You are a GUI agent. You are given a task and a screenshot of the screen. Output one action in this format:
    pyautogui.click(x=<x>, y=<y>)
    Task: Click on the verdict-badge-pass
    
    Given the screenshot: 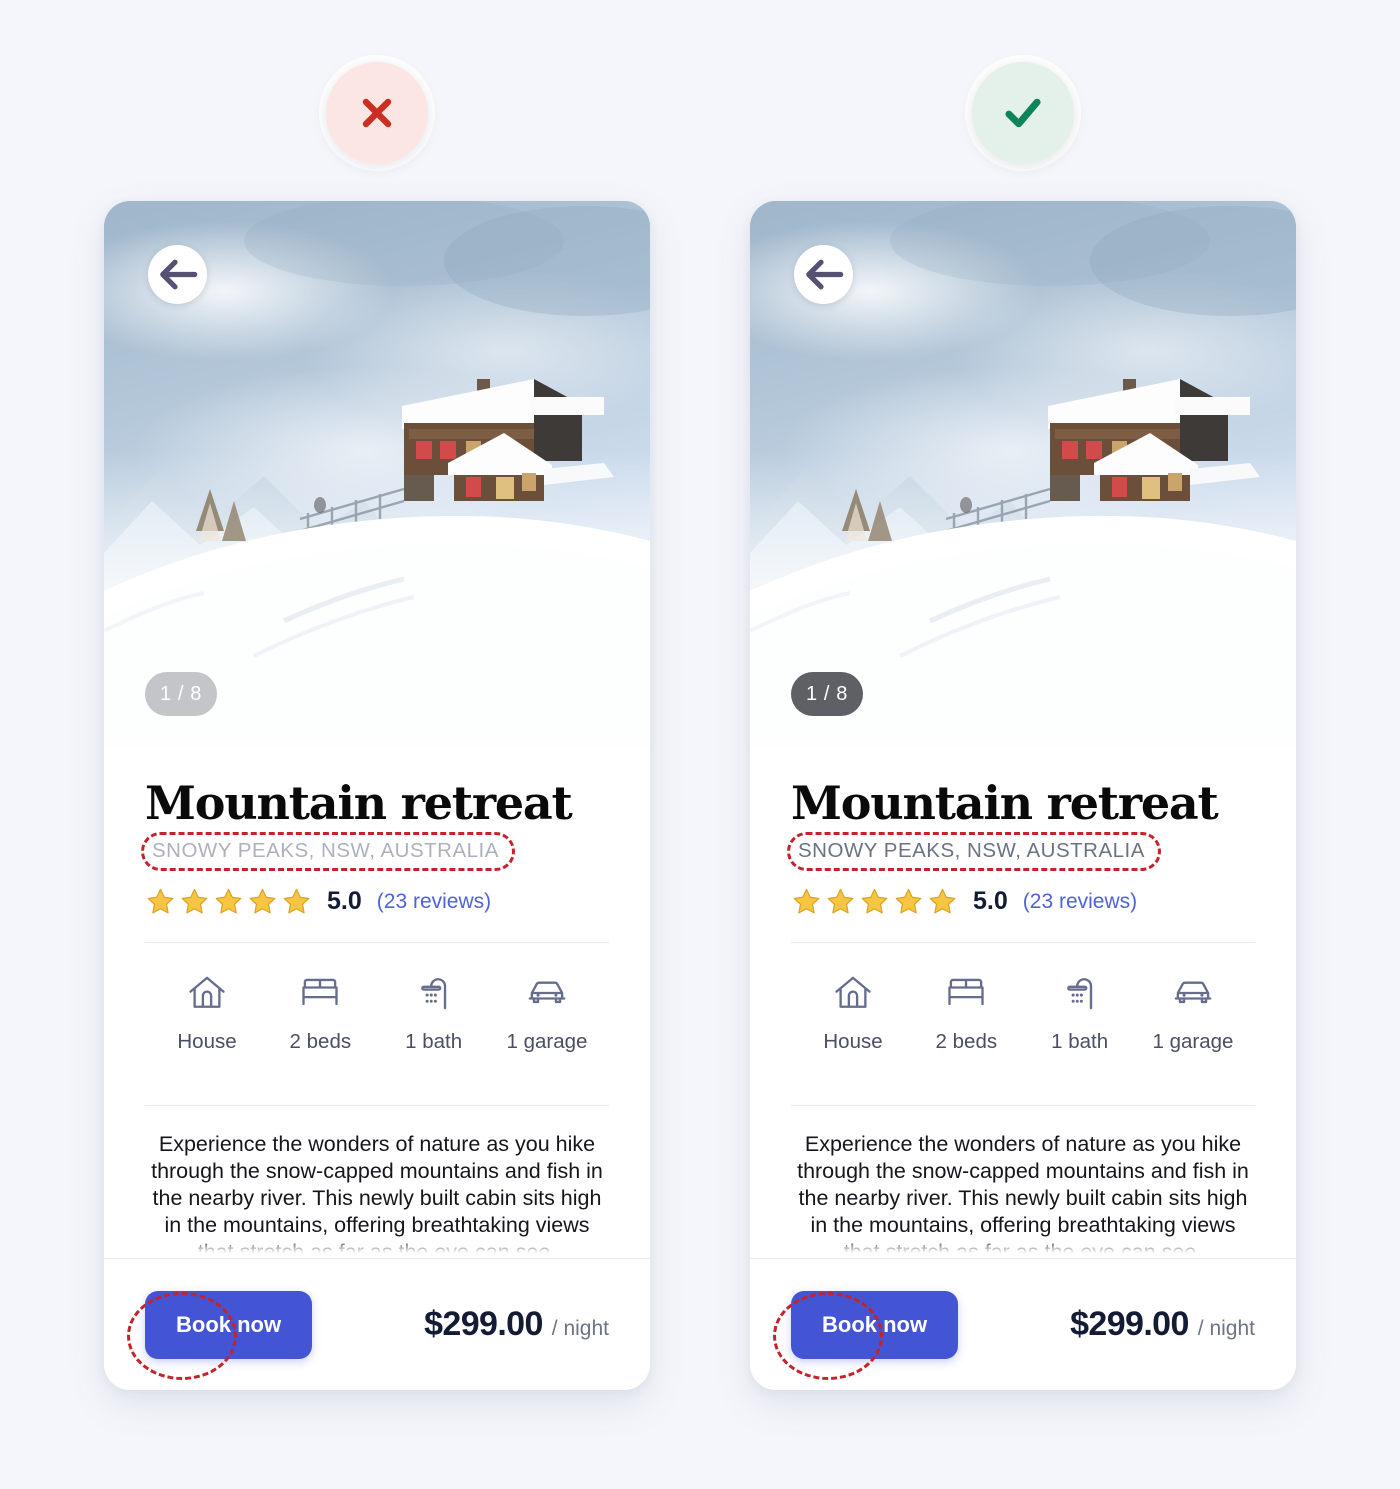 What is the action you would take?
    pyautogui.click(x=1023, y=113)
    